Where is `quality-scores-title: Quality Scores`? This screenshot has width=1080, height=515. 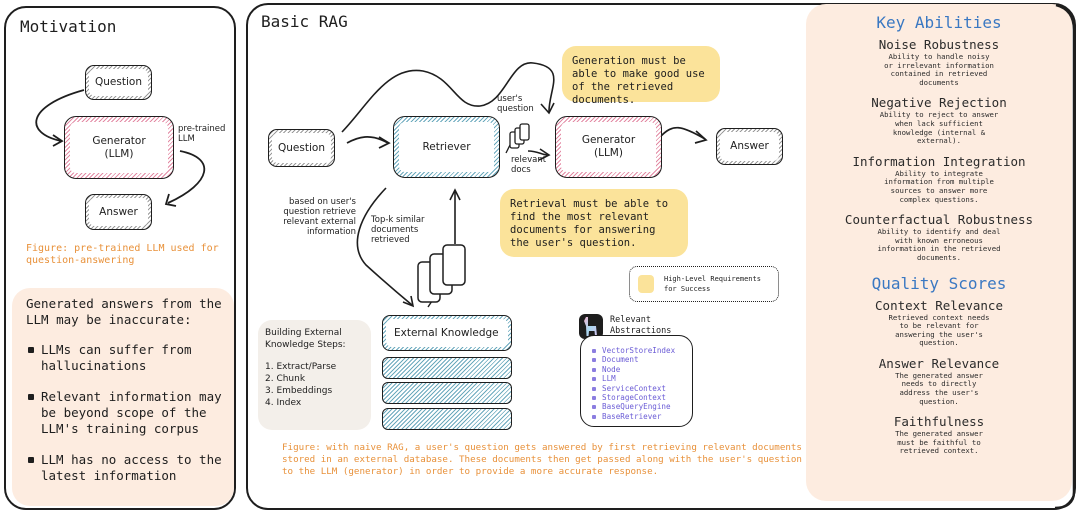 quality-scores-title: Quality Scores is located at coordinates (939, 283).